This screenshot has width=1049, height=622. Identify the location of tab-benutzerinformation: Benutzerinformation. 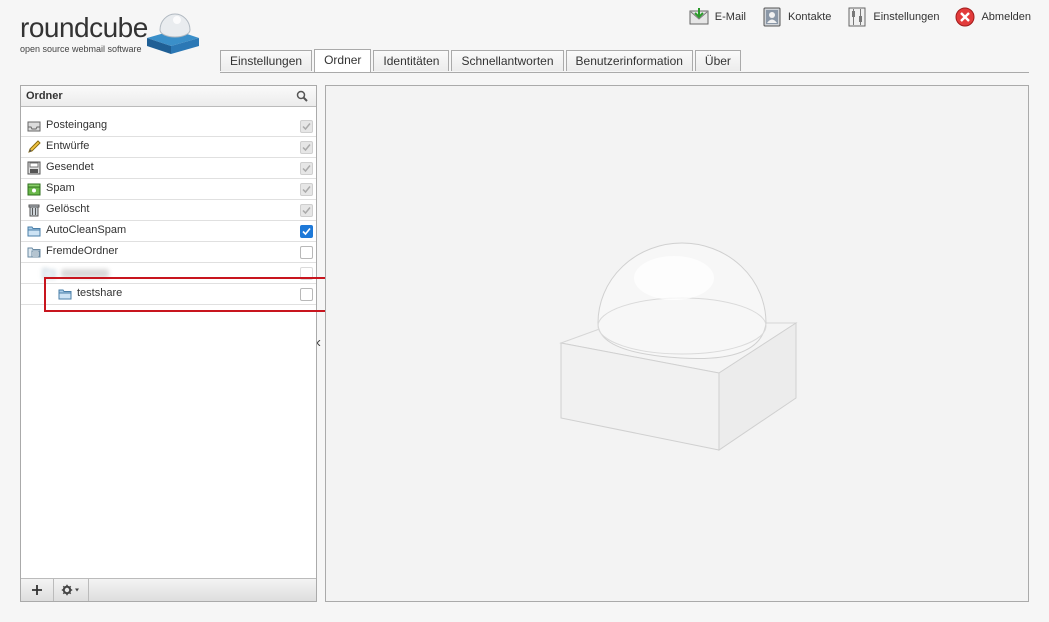
(629, 60).